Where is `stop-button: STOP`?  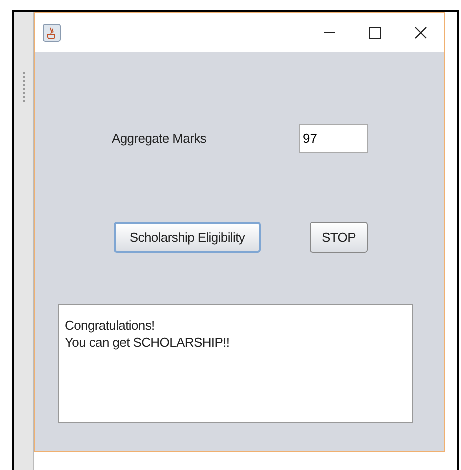 stop-button: STOP is located at coordinates (339, 237).